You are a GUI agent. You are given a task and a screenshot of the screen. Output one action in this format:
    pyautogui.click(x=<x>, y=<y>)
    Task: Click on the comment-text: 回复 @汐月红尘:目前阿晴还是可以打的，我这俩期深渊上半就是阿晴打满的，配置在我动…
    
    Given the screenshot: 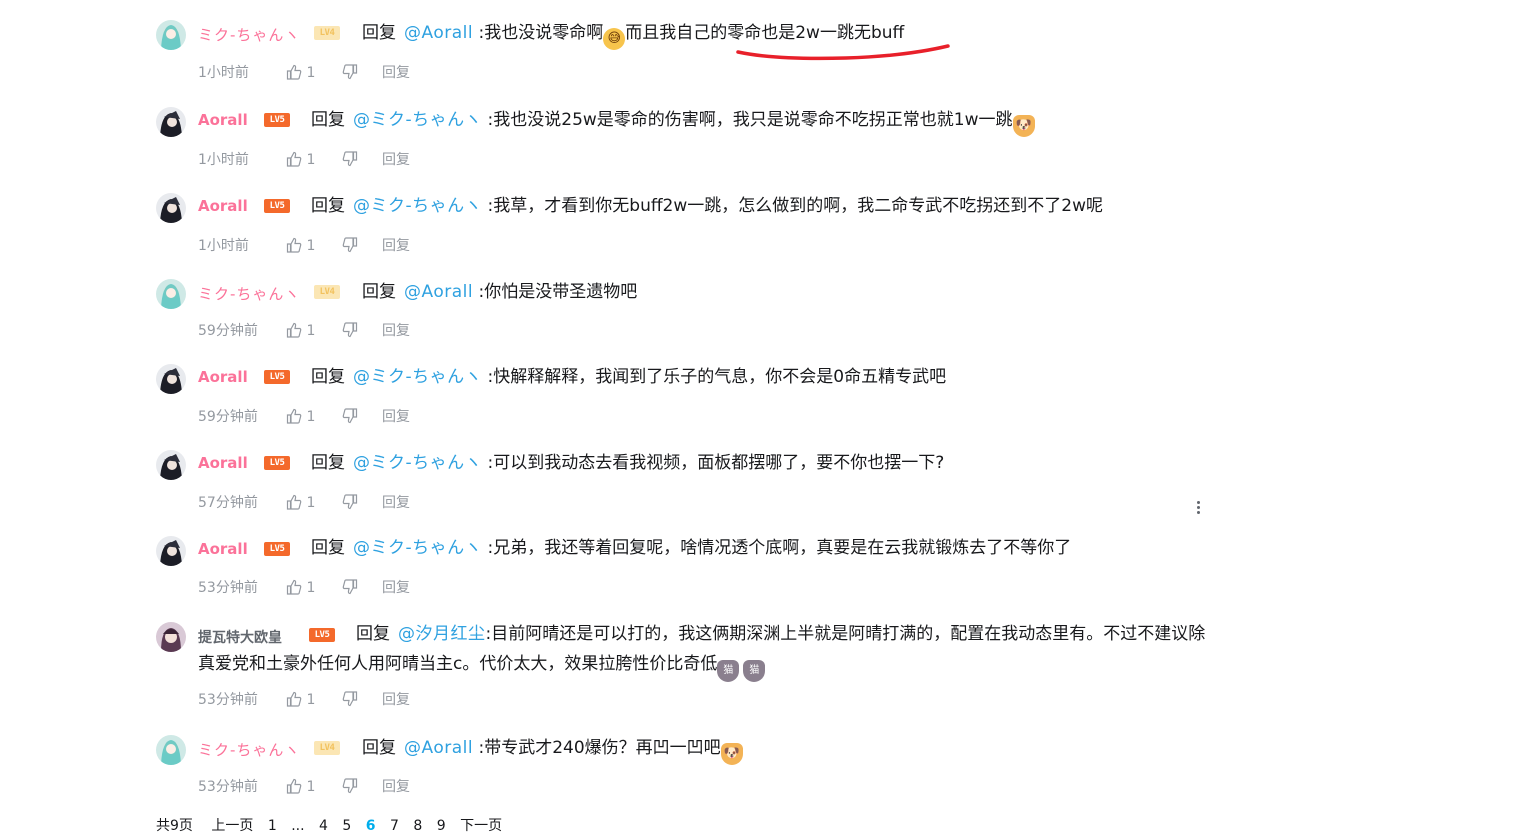 What is the action you would take?
    pyautogui.click(x=780, y=634)
    